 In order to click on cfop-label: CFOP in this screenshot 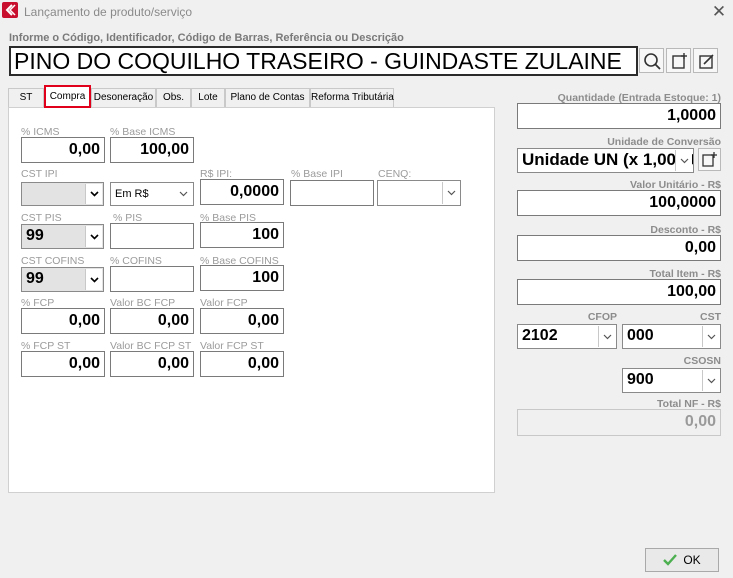, I will do `click(602, 317)`.